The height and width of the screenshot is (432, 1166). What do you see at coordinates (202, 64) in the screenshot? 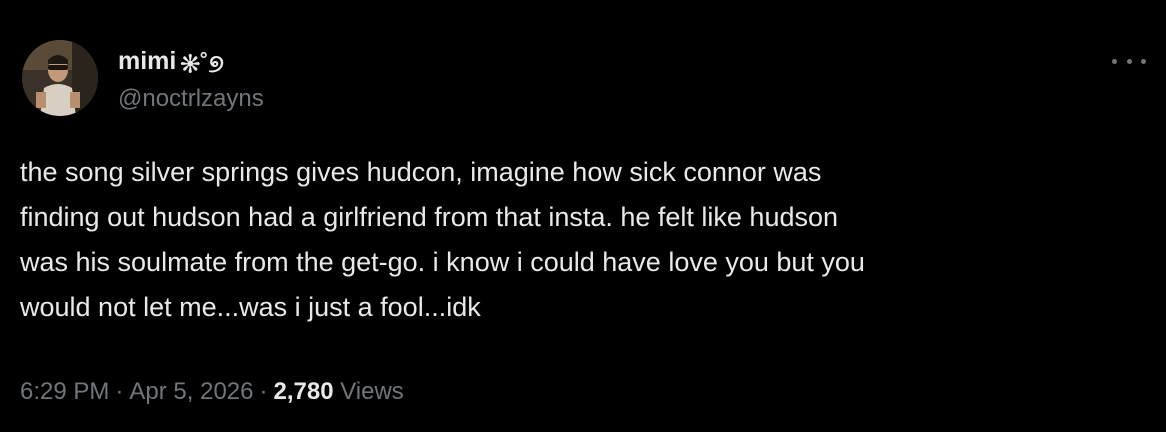
I see `name-emoji: ❊˚୭` at bounding box center [202, 64].